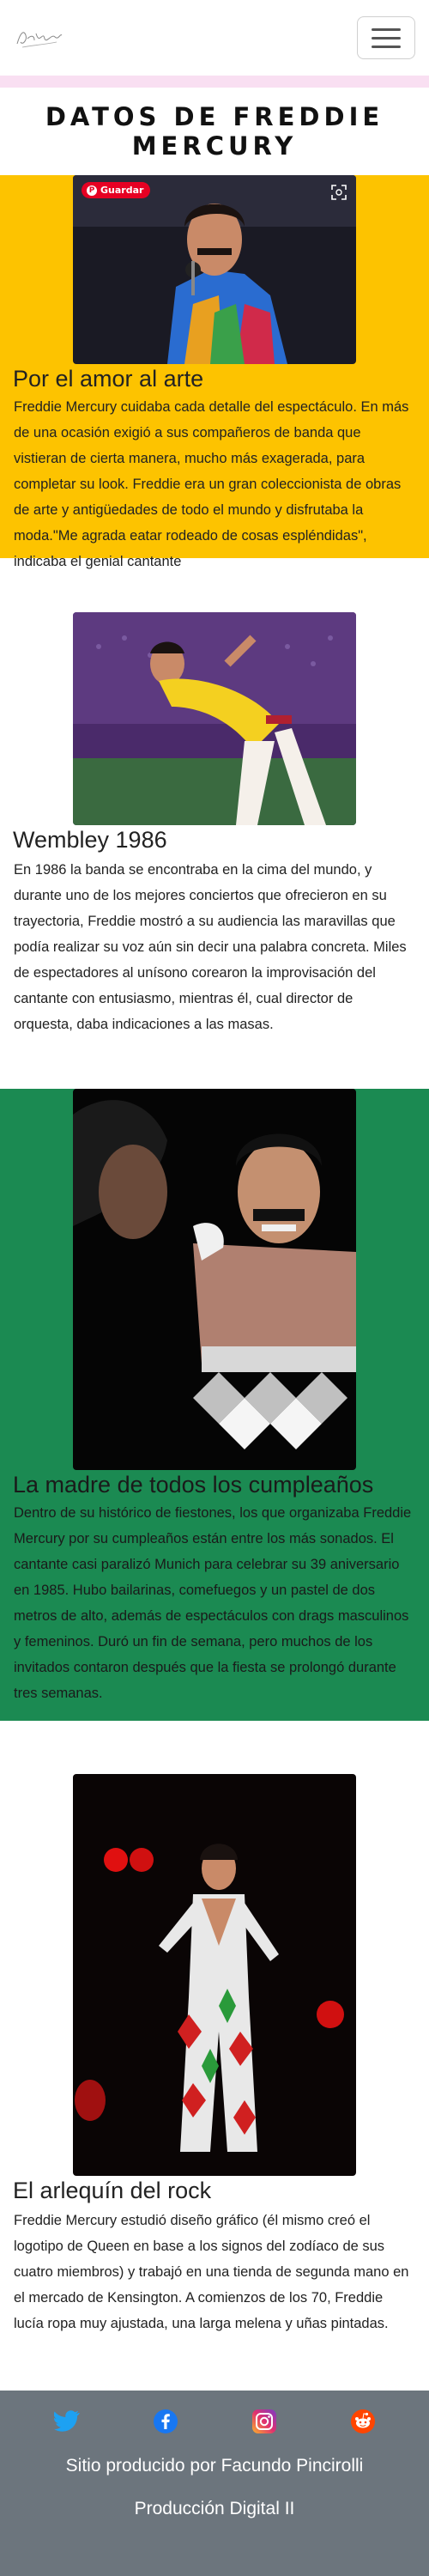 The height and width of the screenshot is (2576, 429). I want to click on freddie-signature-logo, so click(39, 37).